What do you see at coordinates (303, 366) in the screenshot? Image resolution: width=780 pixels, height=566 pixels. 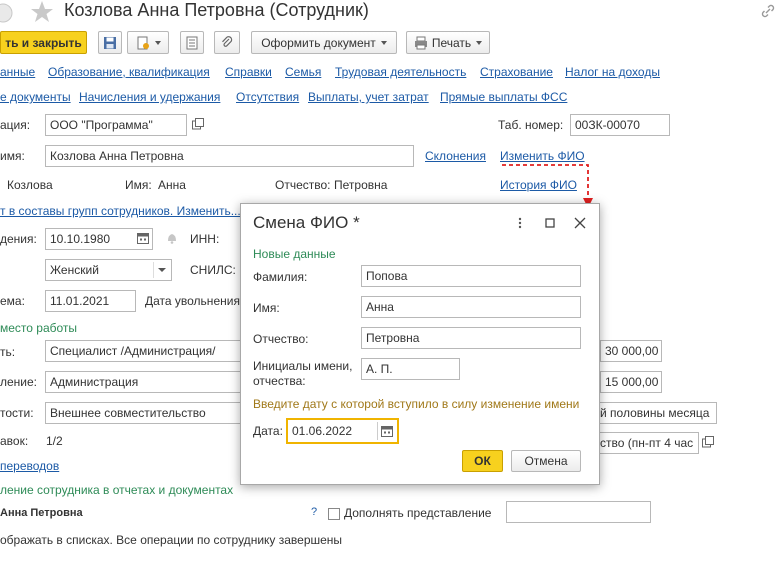 I see `initials-label-line1: Инициалы имени,` at bounding box center [303, 366].